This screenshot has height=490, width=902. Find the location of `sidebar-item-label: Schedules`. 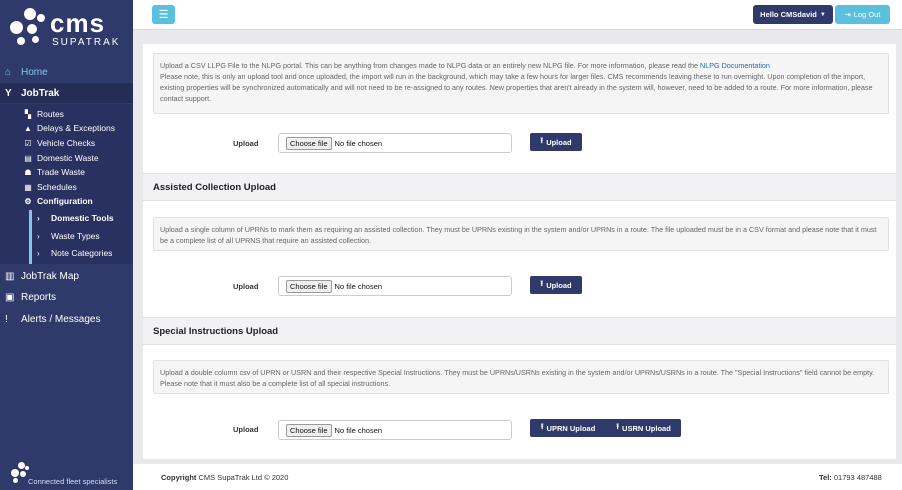

sidebar-item-label: Schedules is located at coordinates (57, 187).